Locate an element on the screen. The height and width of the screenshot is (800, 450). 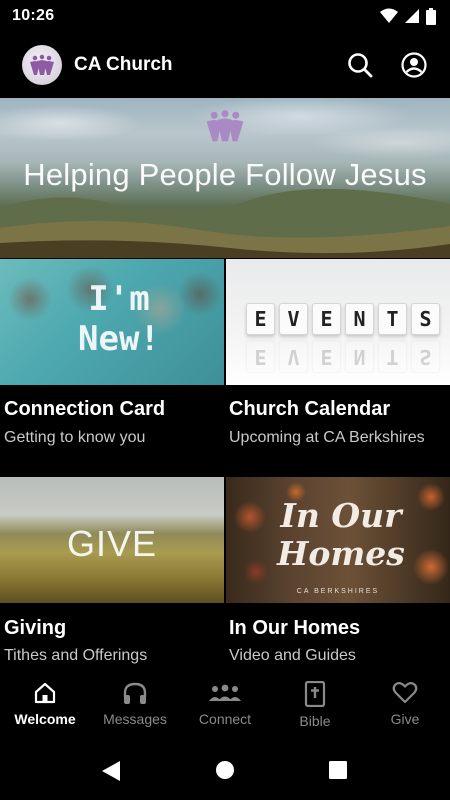
church-calendar-title: Church Calendar is located at coordinates (309, 409).